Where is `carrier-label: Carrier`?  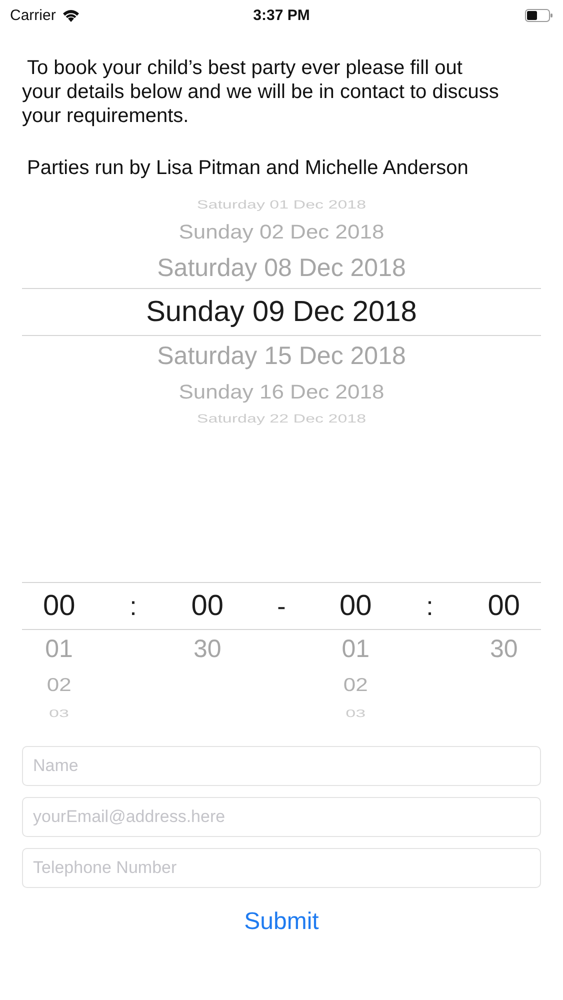 carrier-label: Carrier is located at coordinates (33, 15).